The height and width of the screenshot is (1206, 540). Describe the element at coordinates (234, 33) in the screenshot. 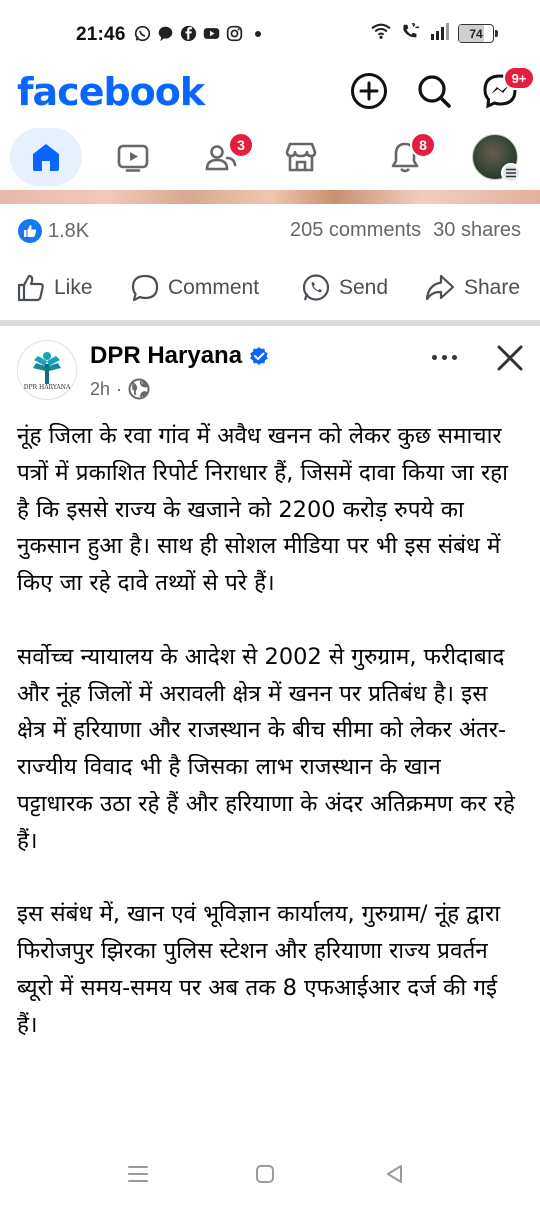

I see `instagram-icon` at that location.